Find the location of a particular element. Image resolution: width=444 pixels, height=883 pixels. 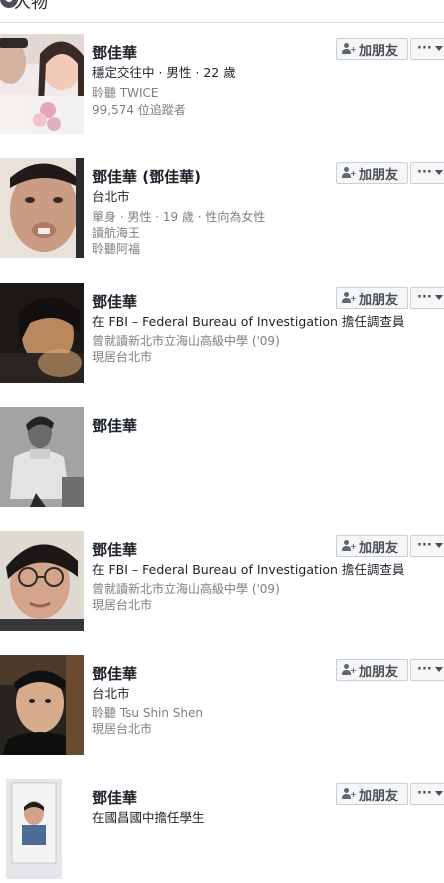

result-line: 穩定交往中 · 男性 · 22 歲 is located at coordinates (164, 72).